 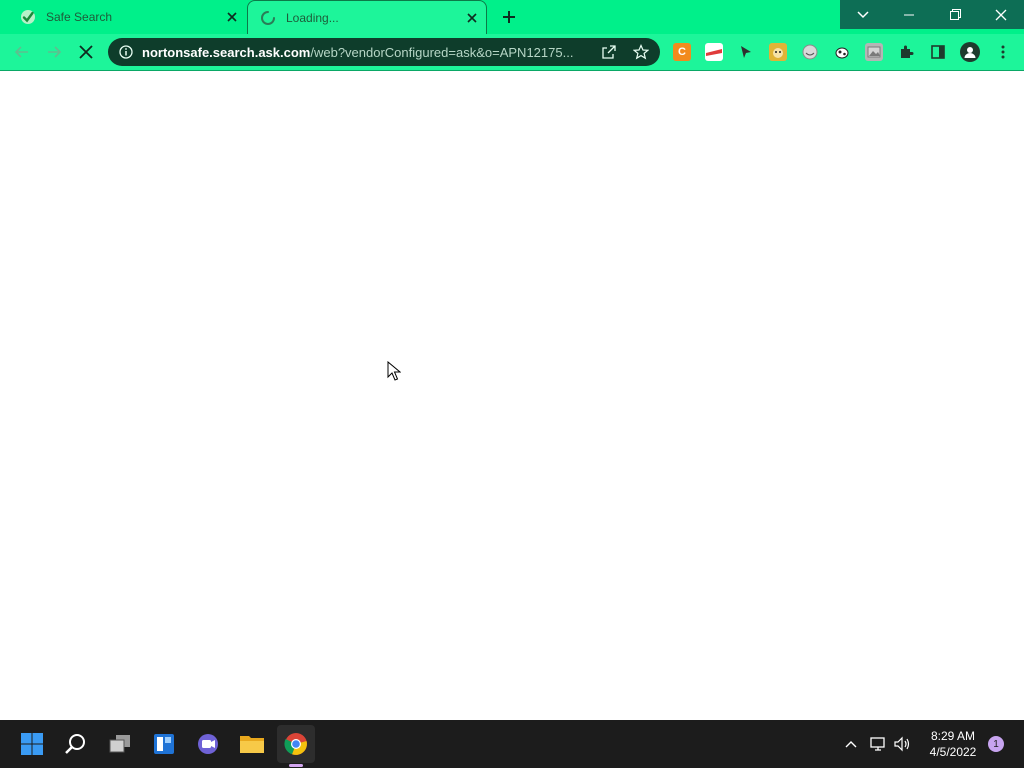 I want to click on share-icon, so click(x=609, y=52).